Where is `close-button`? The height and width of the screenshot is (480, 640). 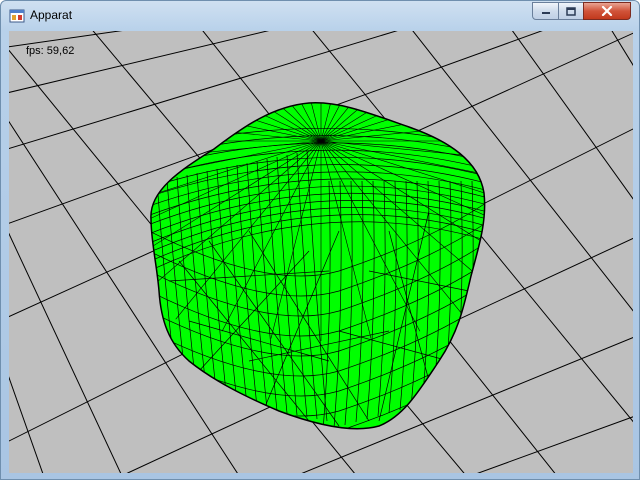 close-button is located at coordinates (607, 11).